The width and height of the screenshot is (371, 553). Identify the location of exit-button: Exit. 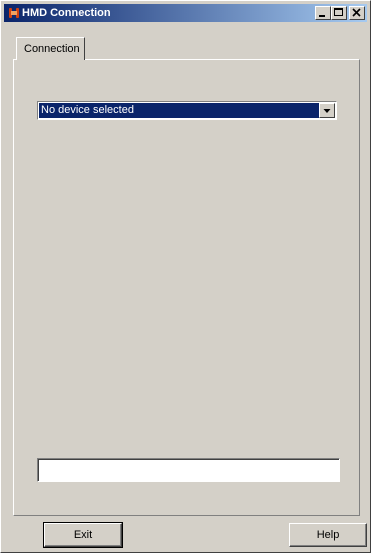
(83, 535).